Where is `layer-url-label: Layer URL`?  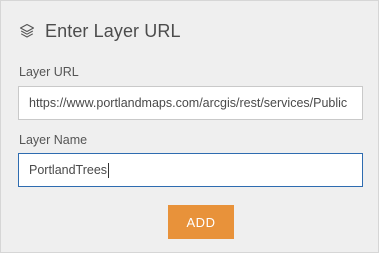 layer-url-label: Layer URL is located at coordinates (49, 72).